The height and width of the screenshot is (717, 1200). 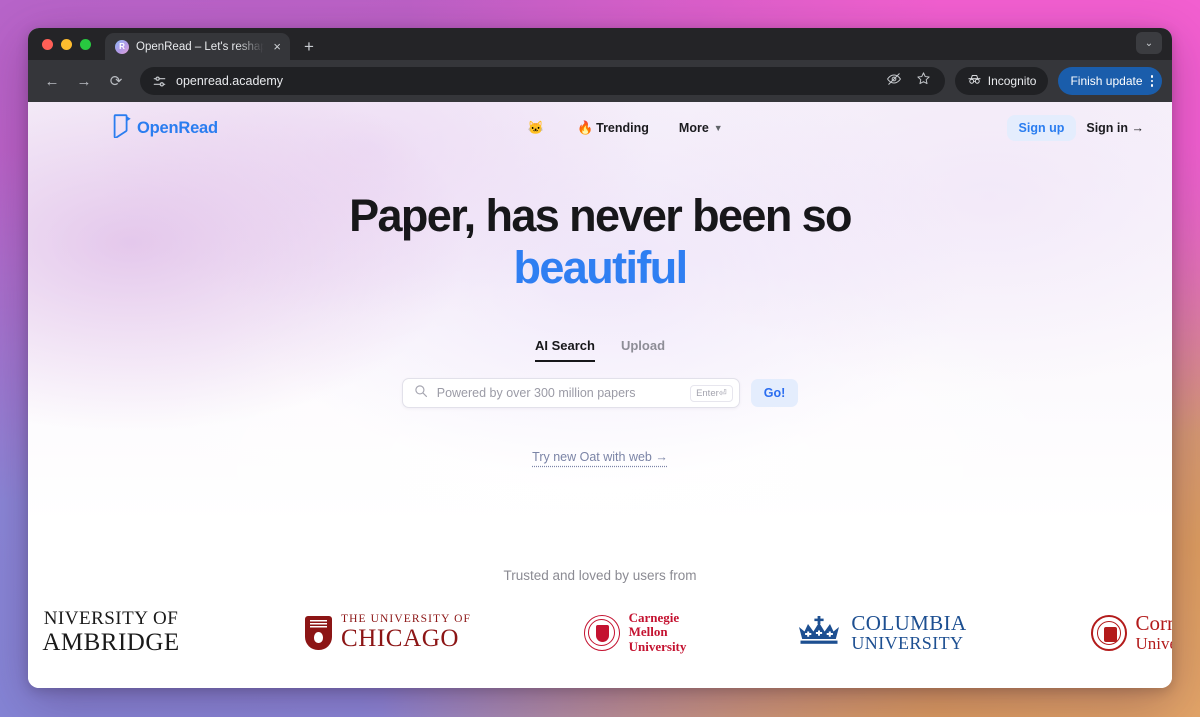 What do you see at coordinates (774, 393) in the screenshot?
I see `go-button: Go!` at bounding box center [774, 393].